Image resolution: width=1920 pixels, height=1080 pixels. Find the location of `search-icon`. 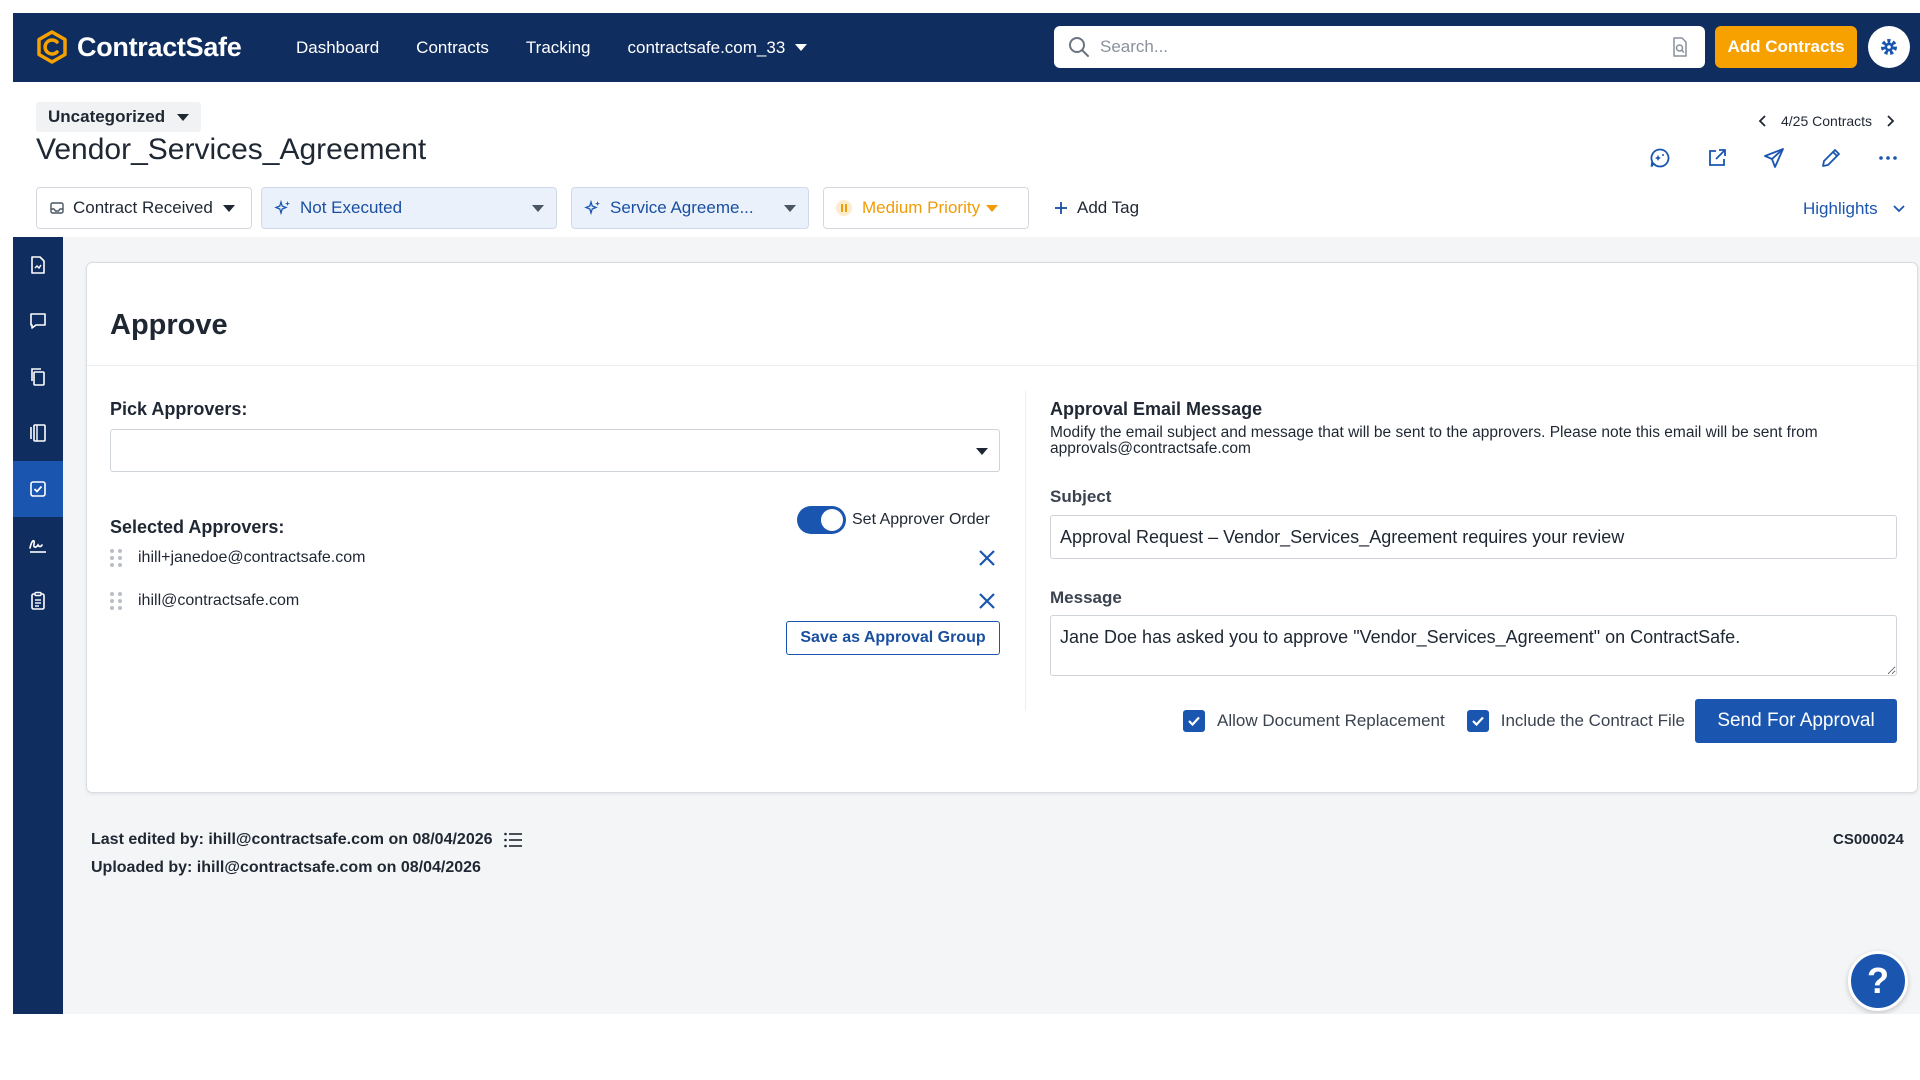

search-icon is located at coordinates (1079, 47).